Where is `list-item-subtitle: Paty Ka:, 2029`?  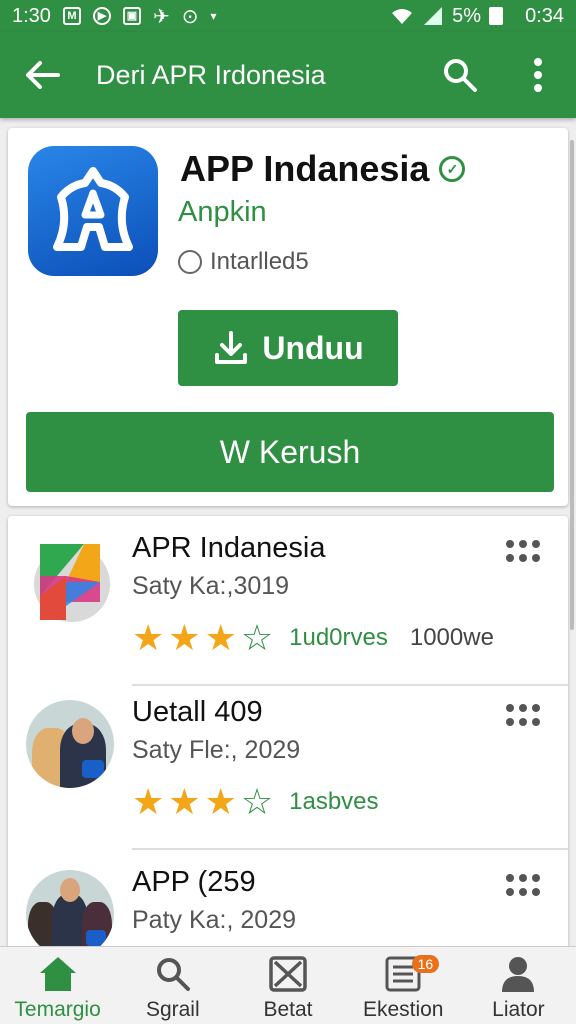 list-item-subtitle: Paty Ka:, 2029 is located at coordinates (214, 920).